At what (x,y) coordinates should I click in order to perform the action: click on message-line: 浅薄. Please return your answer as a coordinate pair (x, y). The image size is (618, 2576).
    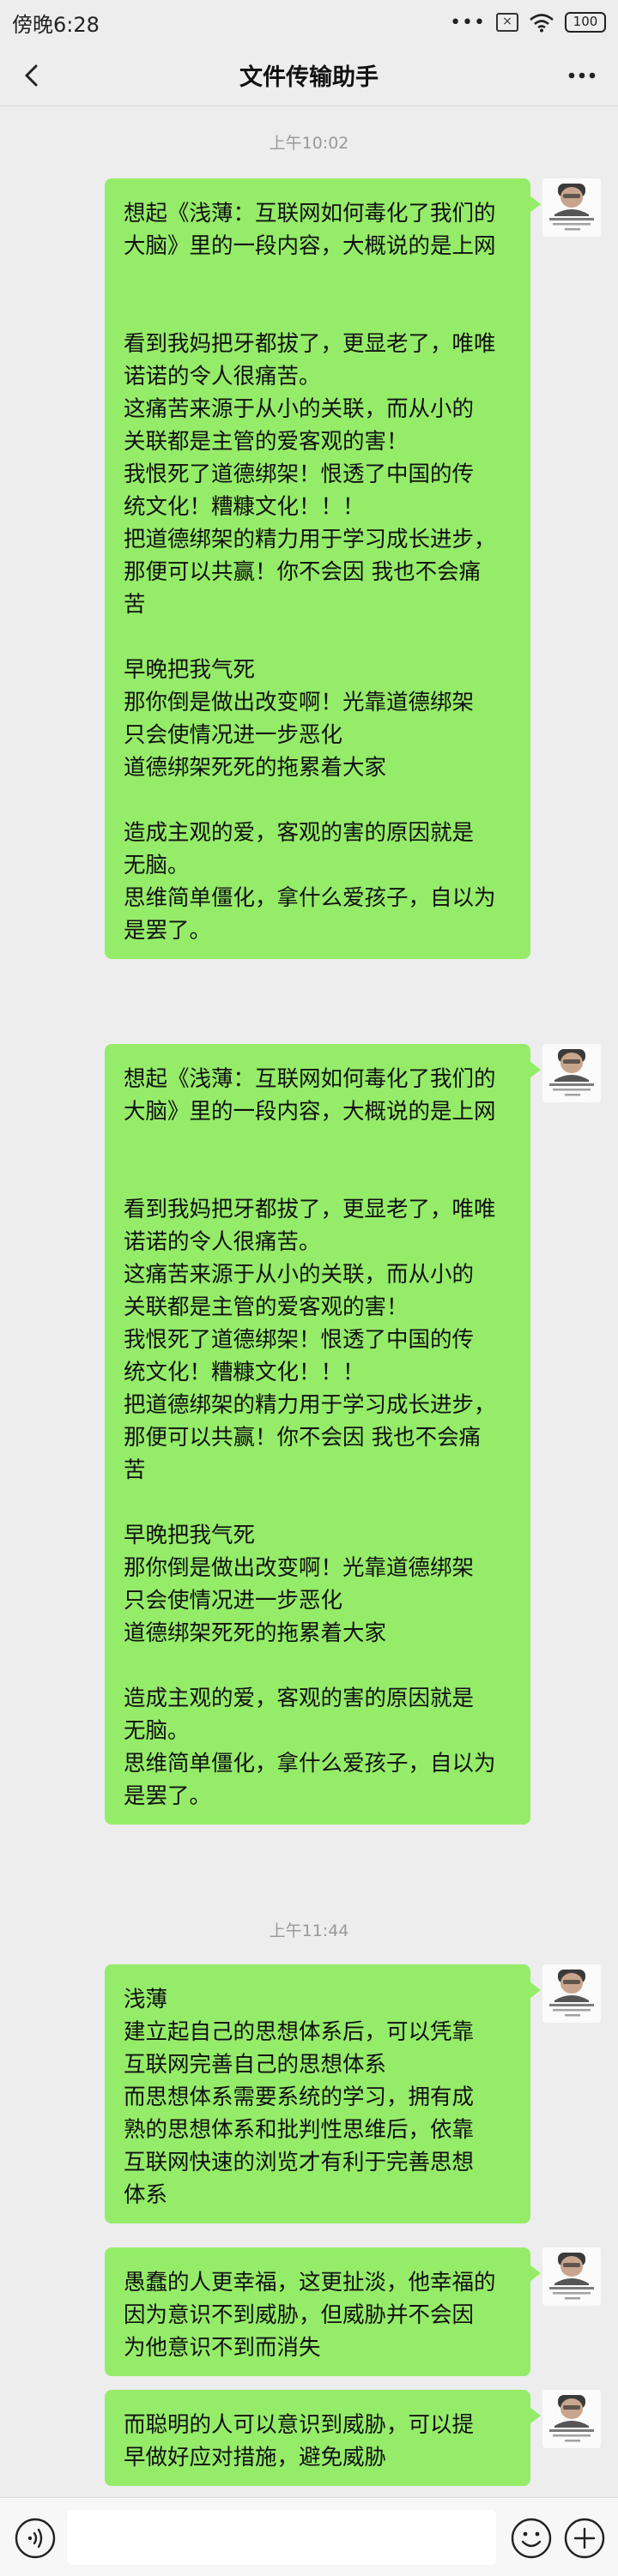
    Looking at the image, I should click on (146, 1999).